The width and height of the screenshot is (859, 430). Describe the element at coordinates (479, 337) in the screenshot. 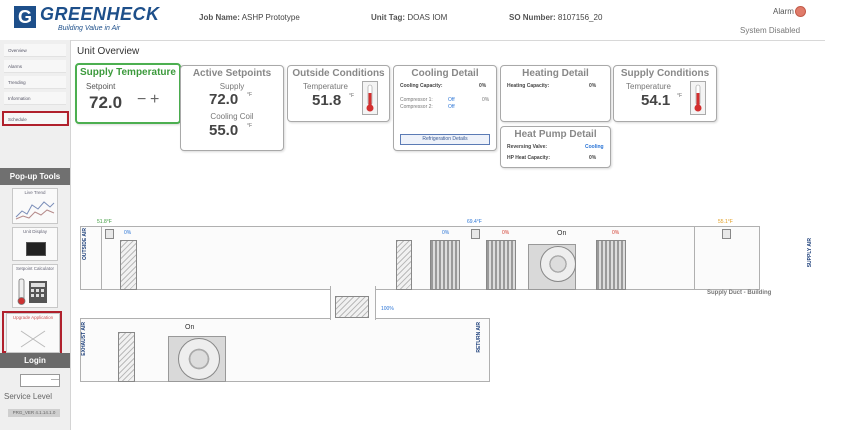

I see `return-air-label: RETURN AIR` at that location.